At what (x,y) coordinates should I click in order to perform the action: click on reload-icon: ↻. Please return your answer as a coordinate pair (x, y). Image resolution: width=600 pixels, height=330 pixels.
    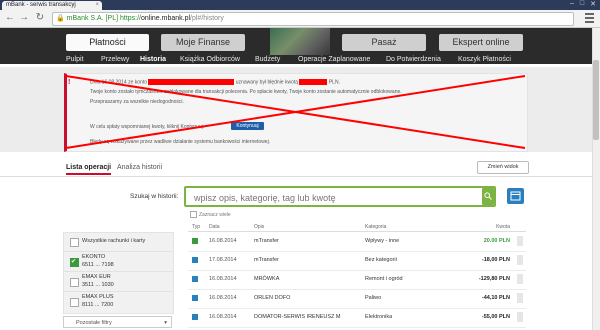
    Looking at the image, I should click on (40, 18).